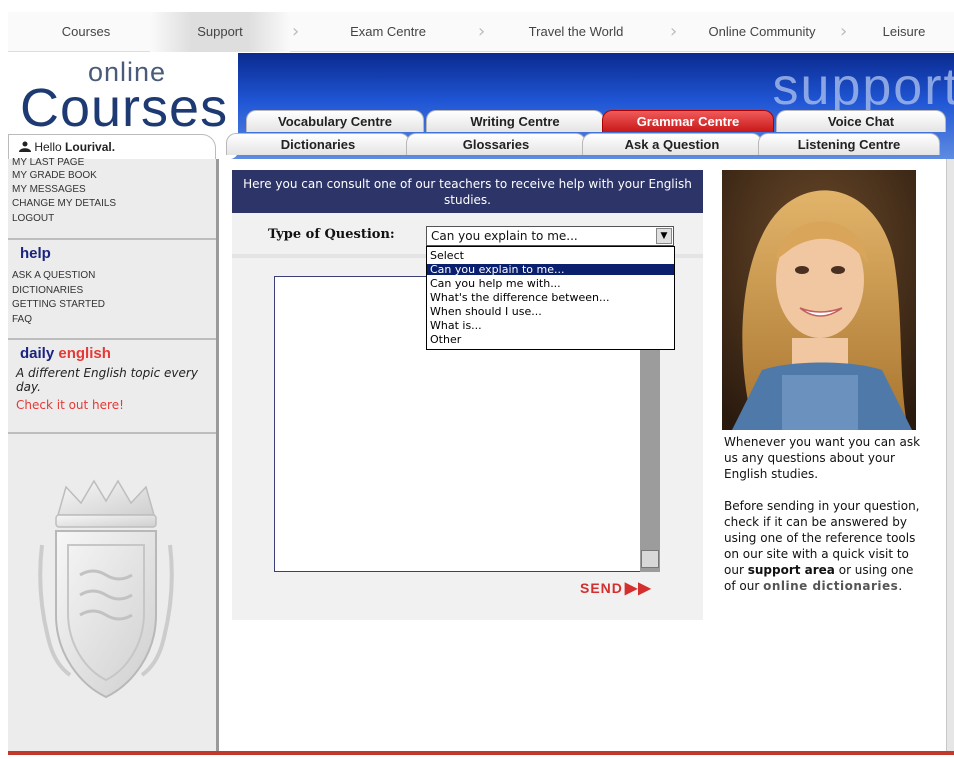 The image size is (954, 759). What do you see at coordinates (481, 753) in the screenshot?
I see `footer-accent-line` at bounding box center [481, 753].